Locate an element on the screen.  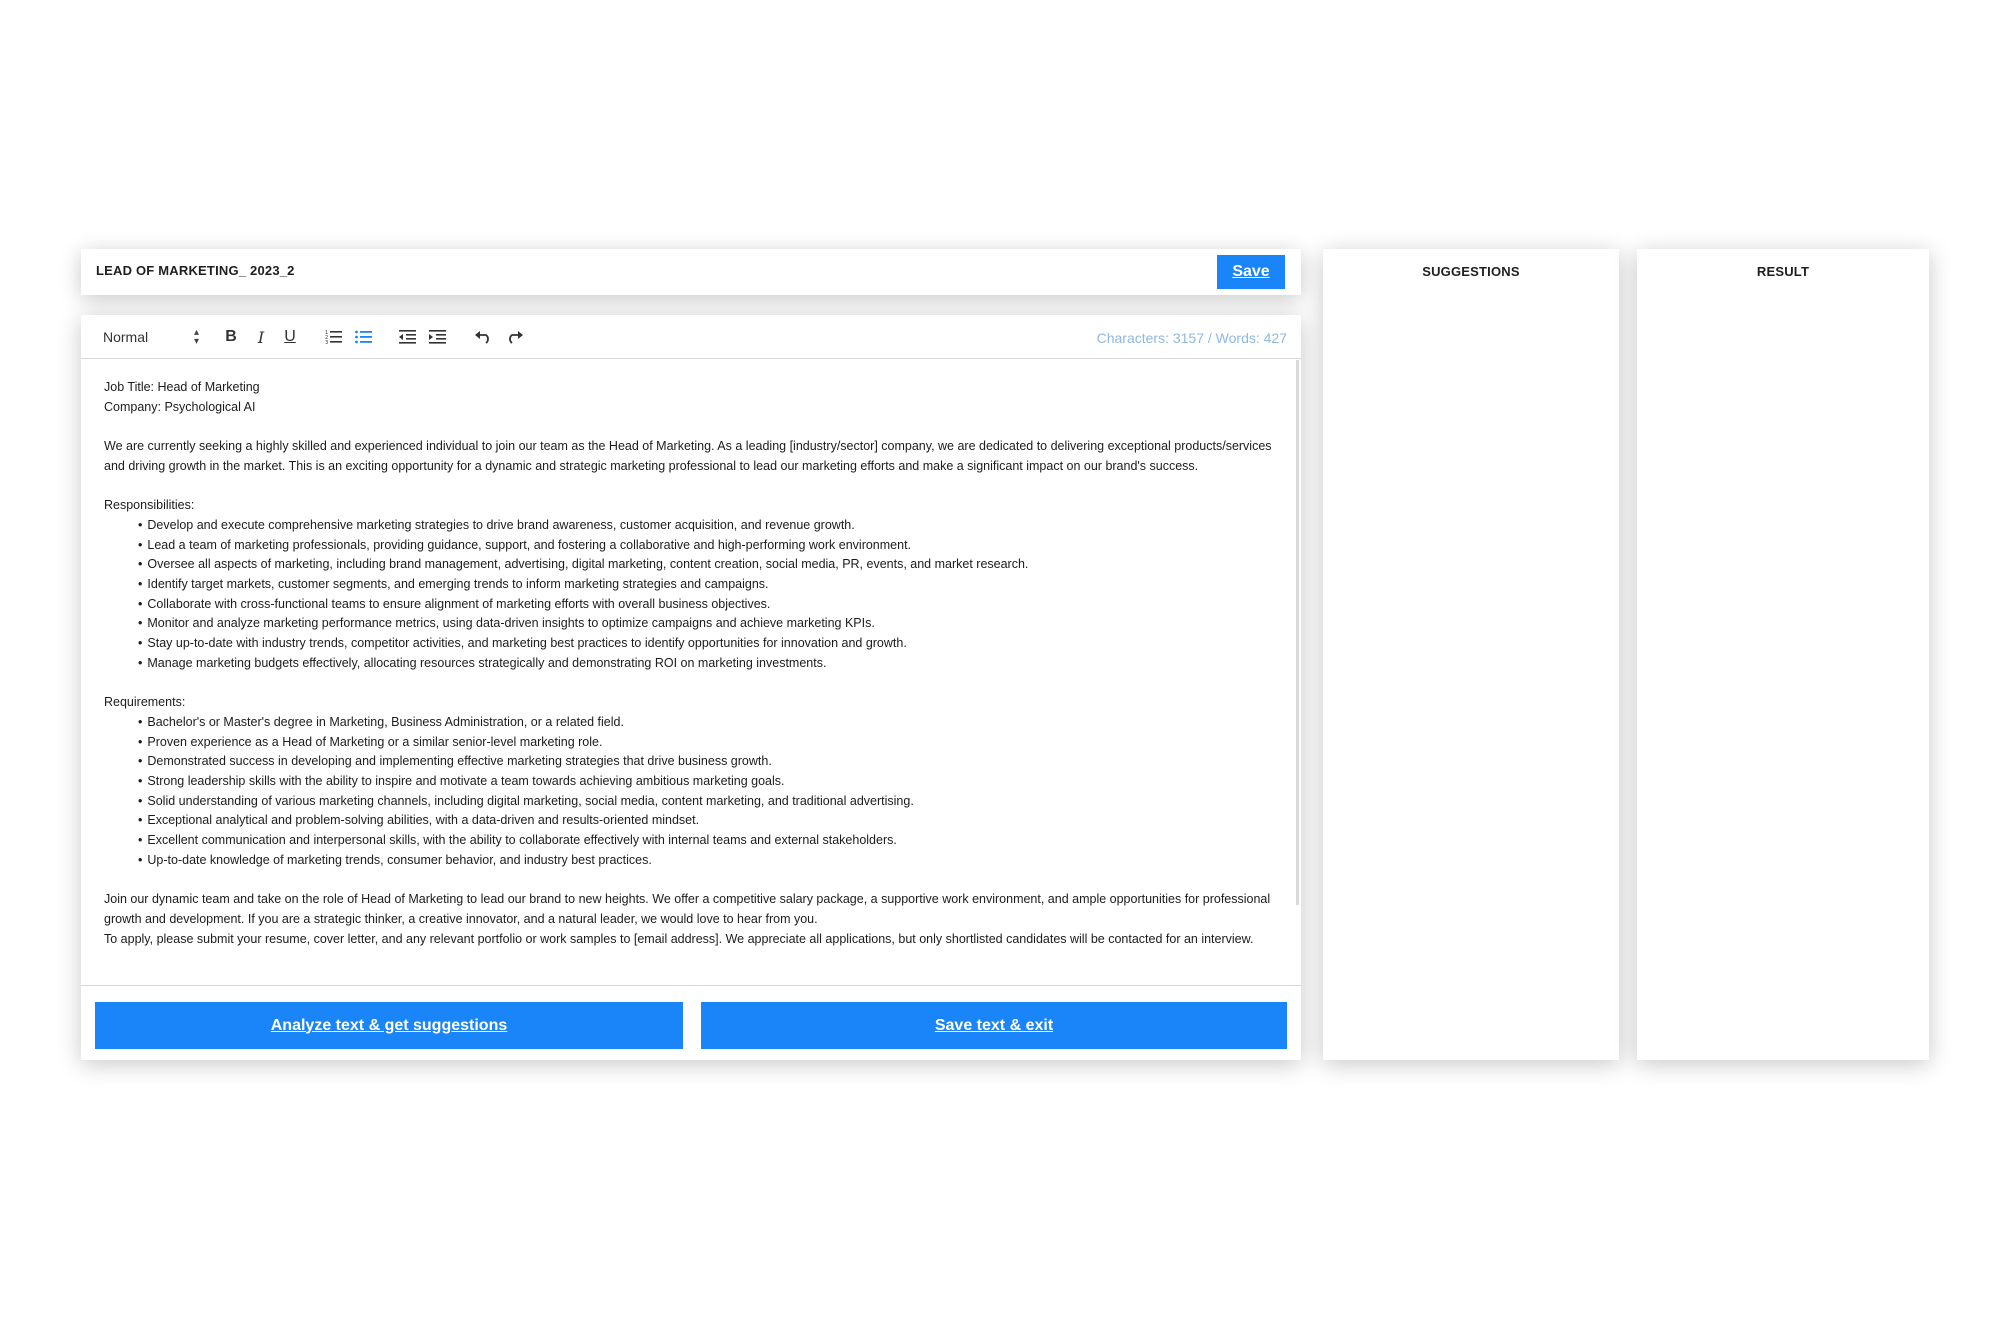
analyze-button: Analyze text & get suggestions is located at coordinates (389, 1025).